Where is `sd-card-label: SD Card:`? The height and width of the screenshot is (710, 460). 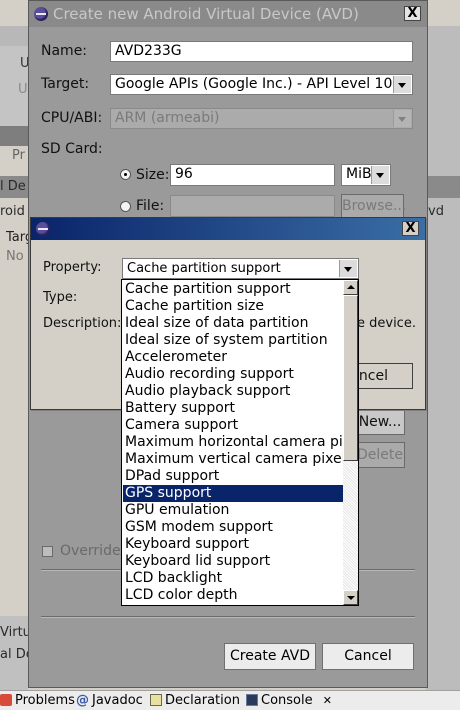
sd-card-label: SD Card: is located at coordinates (72, 149).